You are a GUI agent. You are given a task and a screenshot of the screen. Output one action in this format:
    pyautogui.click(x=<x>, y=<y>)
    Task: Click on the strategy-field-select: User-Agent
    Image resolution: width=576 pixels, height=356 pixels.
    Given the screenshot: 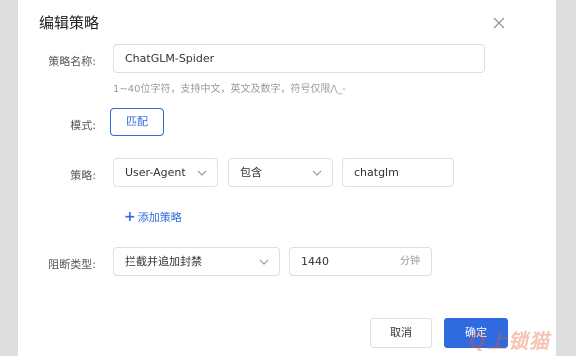 What is the action you would take?
    pyautogui.click(x=165, y=172)
    